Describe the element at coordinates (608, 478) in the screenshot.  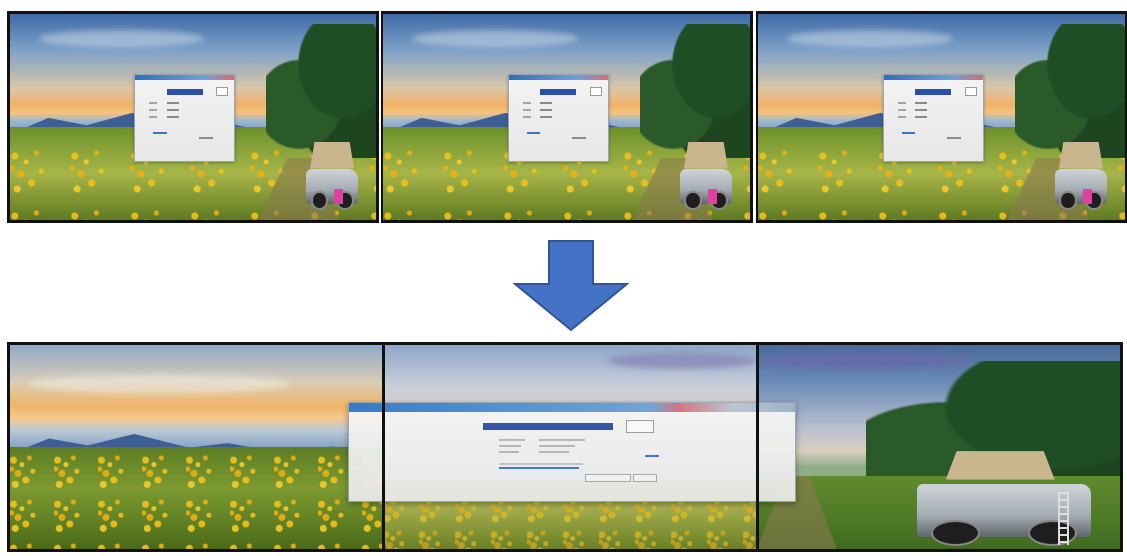
I see `dialog-ok-button` at that location.